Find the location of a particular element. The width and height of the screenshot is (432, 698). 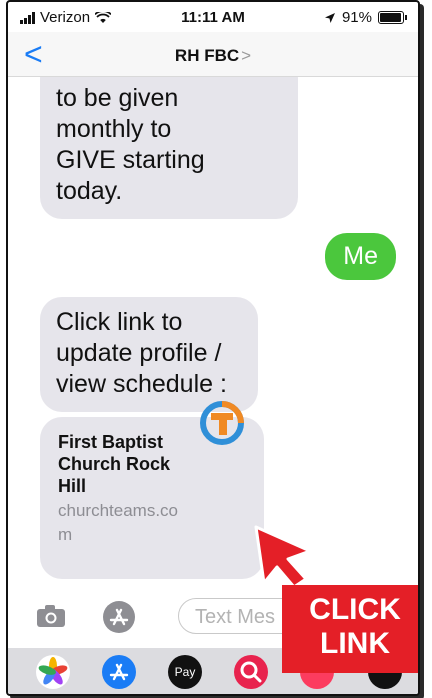

message-line: monthly to is located at coordinates (114, 129).